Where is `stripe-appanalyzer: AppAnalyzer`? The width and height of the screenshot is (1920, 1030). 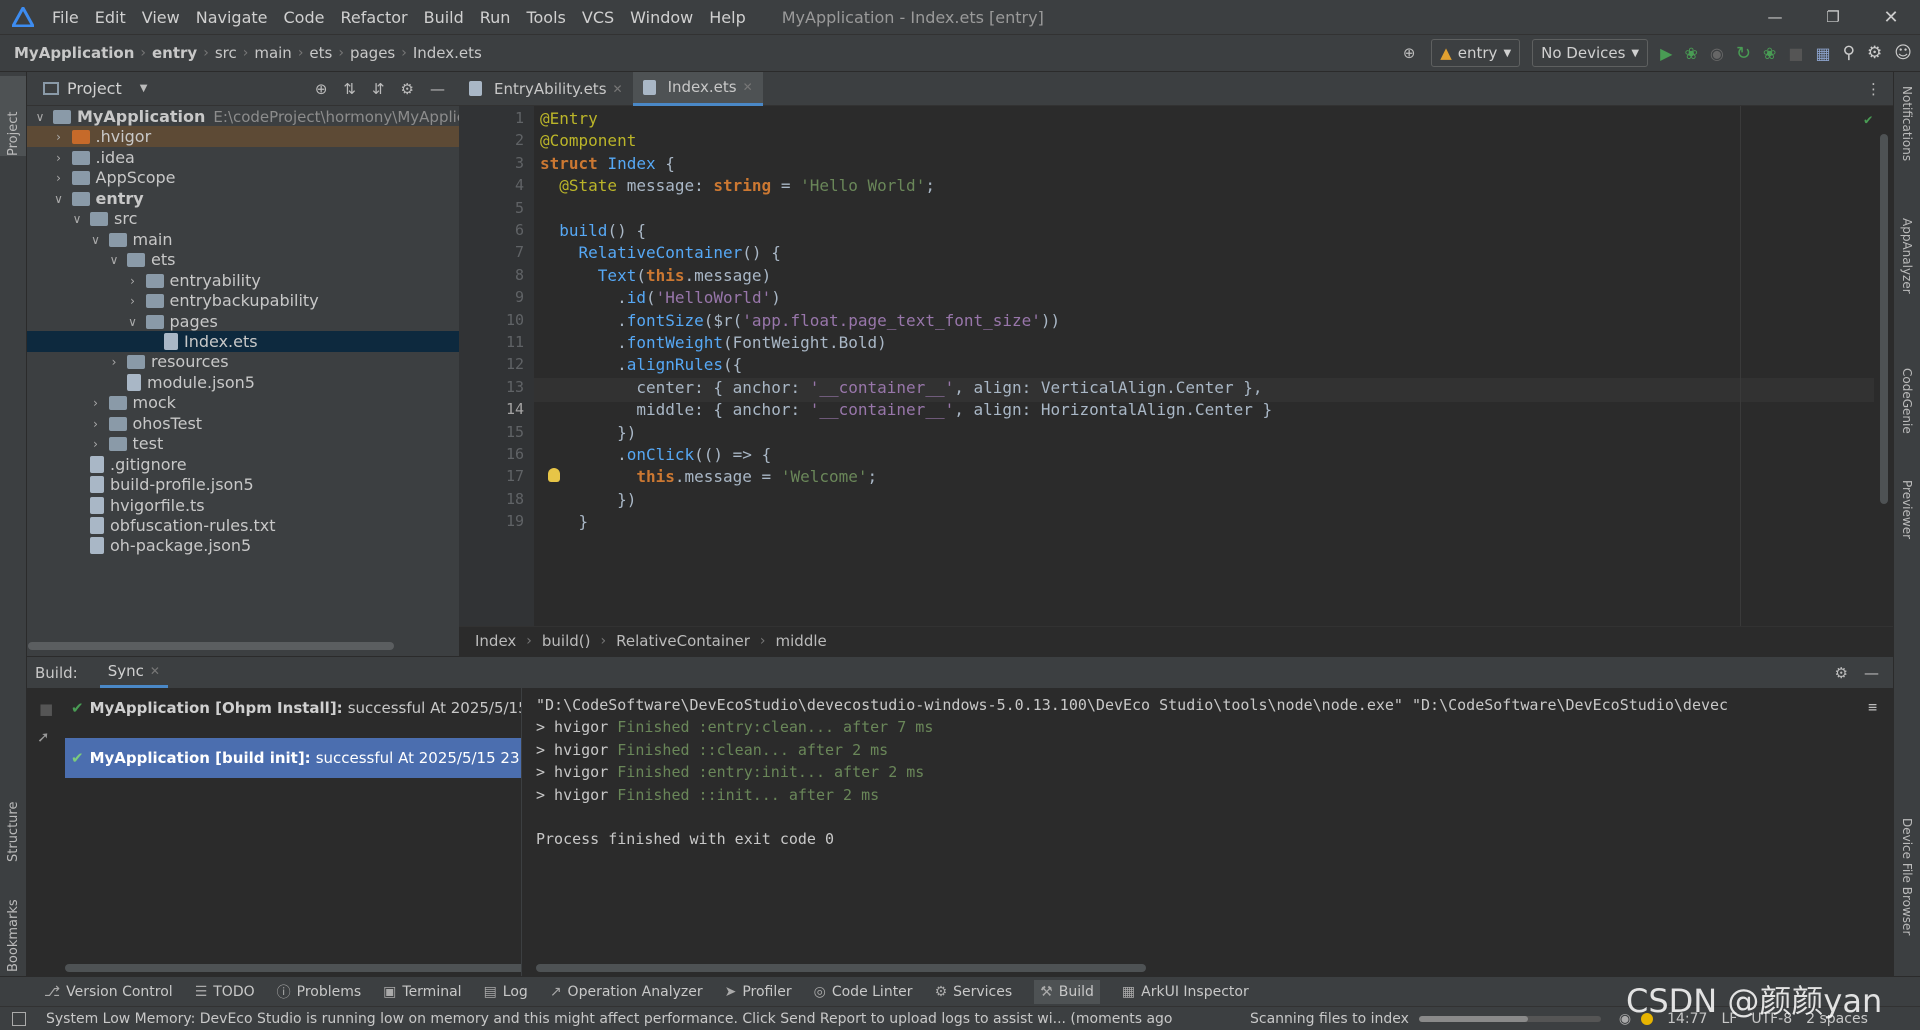
stripe-appanalyzer: AppAnalyzer is located at coordinates (1907, 258).